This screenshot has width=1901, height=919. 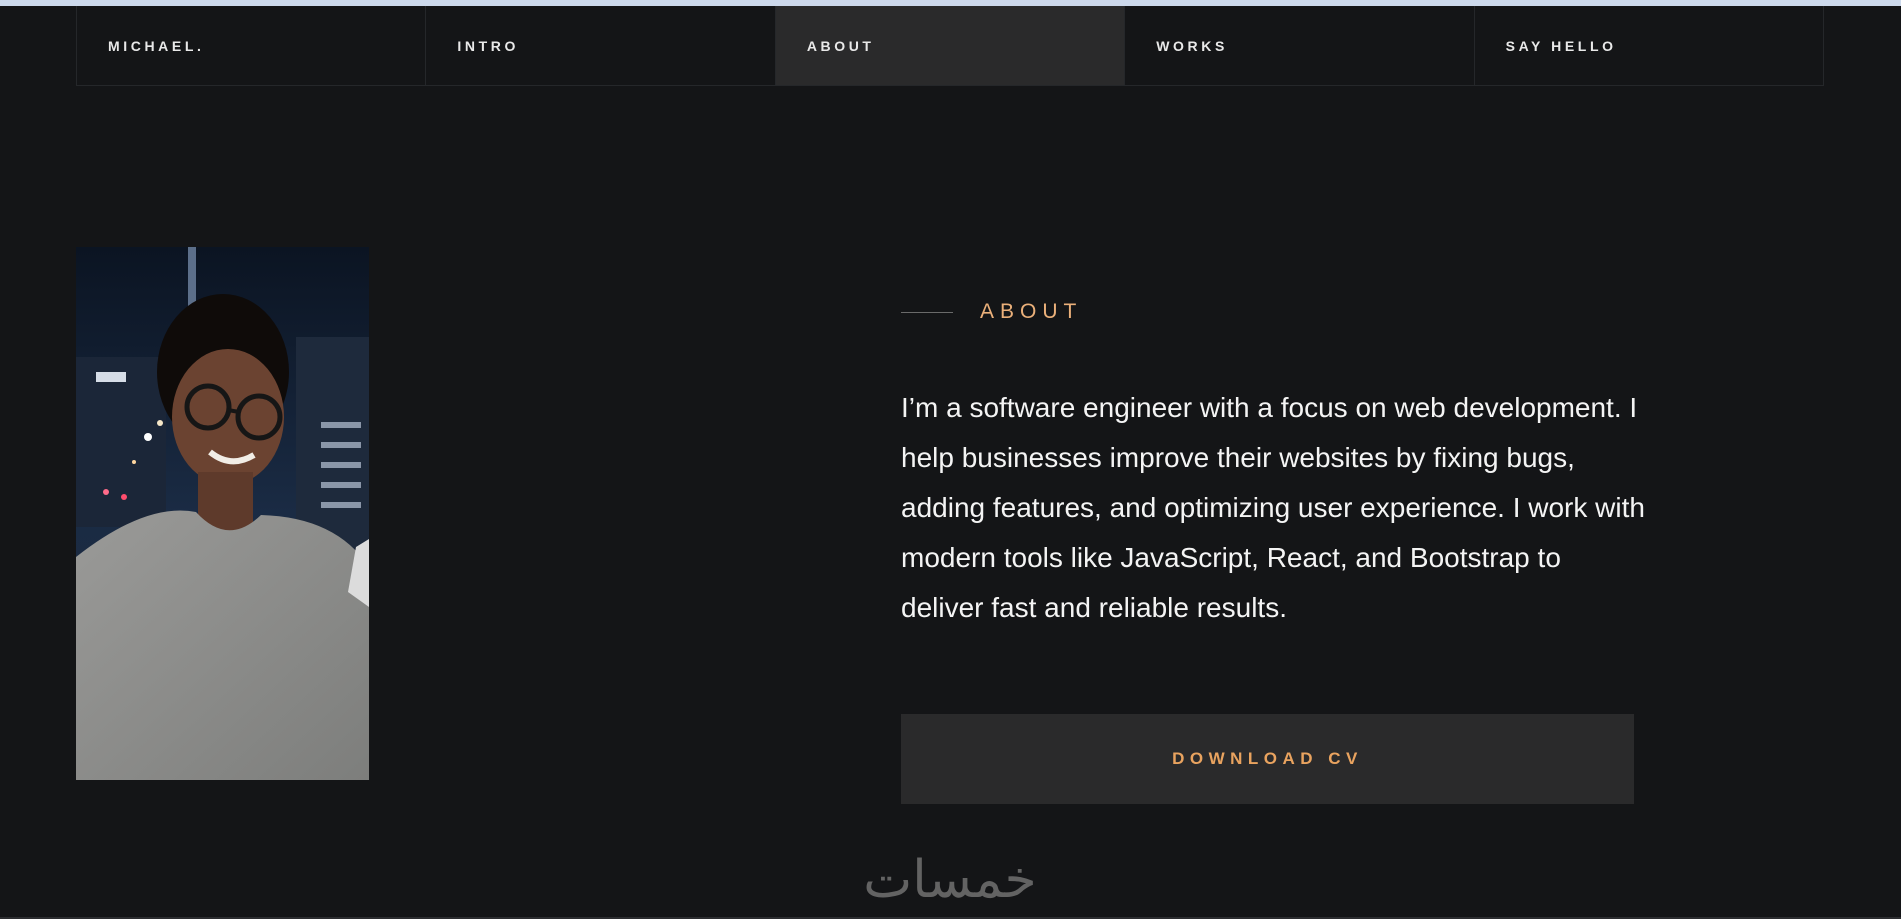 What do you see at coordinates (927, 312) in the screenshot?
I see `kicker-divider` at bounding box center [927, 312].